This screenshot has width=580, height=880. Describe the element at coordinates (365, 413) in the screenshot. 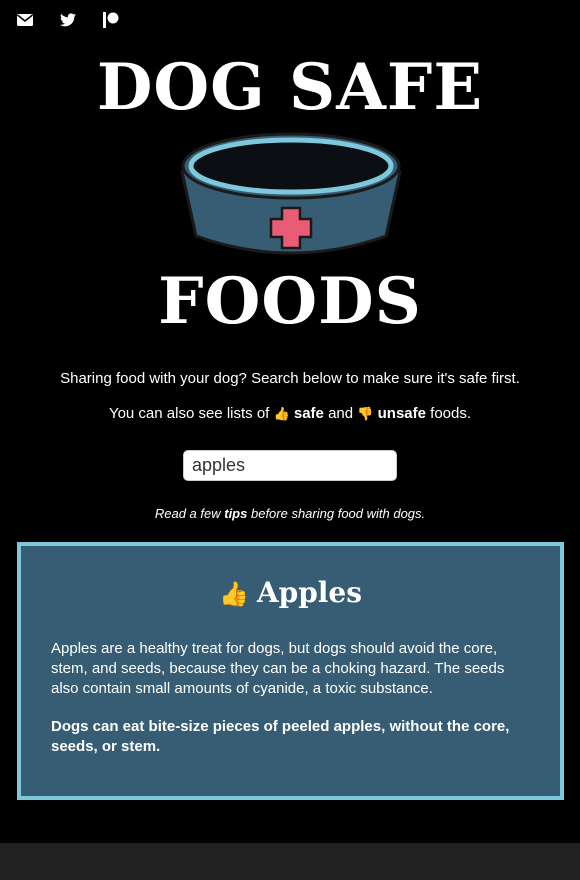

I see `thumbs-down-icon: 👎` at that location.